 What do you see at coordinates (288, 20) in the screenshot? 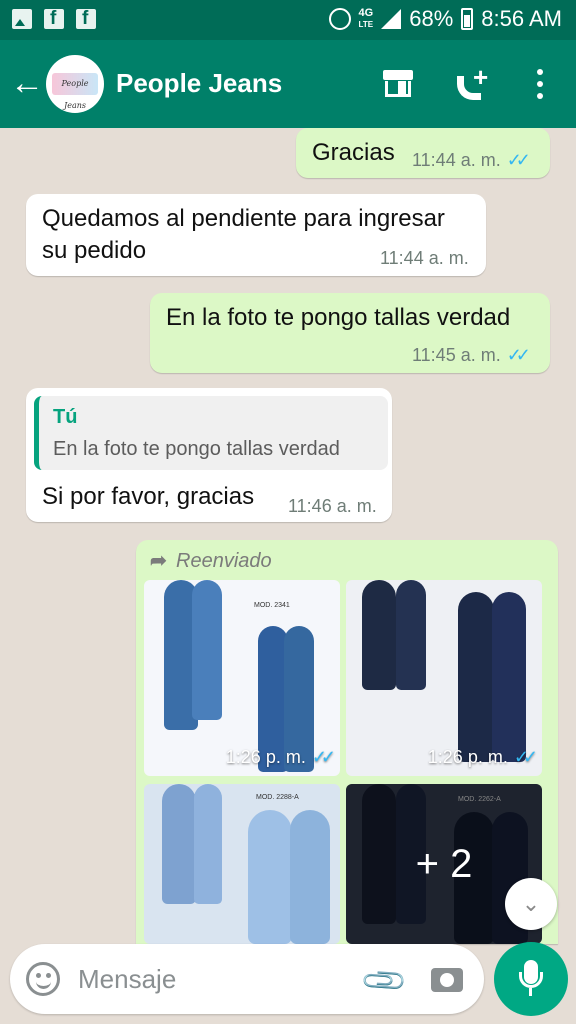
I see `status-bar: 4G LTE 68% 8:56 AM` at bounding box center [288, 20].